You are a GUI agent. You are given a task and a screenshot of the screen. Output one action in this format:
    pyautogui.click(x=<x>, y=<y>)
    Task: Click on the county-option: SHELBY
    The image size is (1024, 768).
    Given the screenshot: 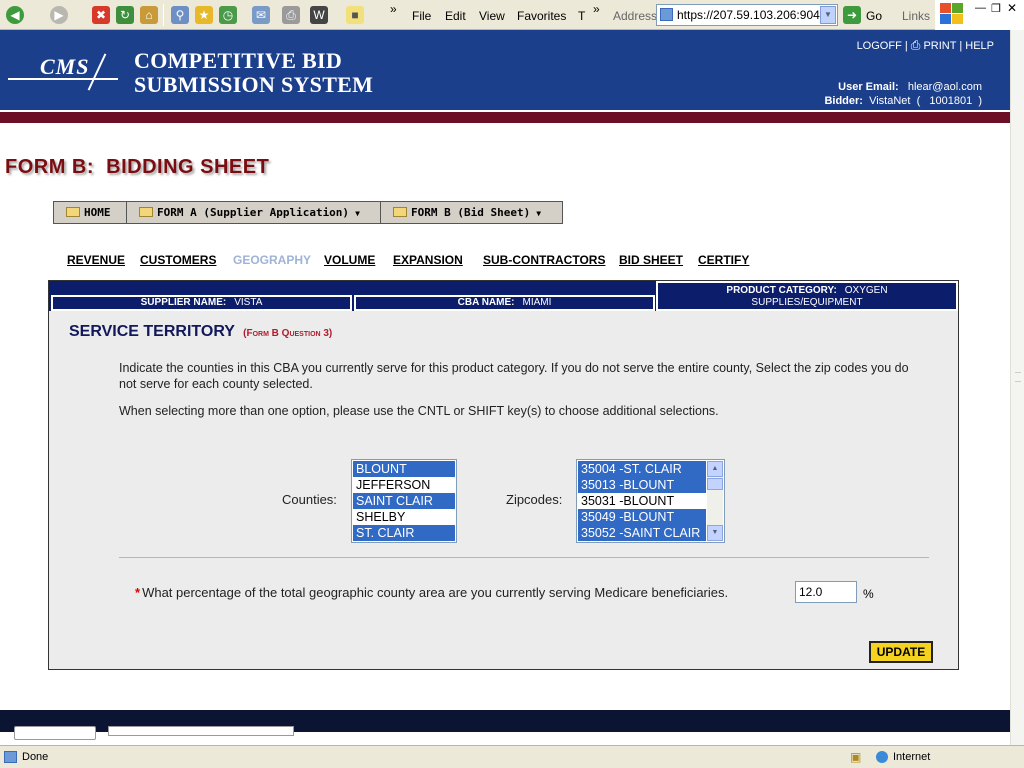 What is the action you would take?
    pyautogui.click(x=404, y=517)
    